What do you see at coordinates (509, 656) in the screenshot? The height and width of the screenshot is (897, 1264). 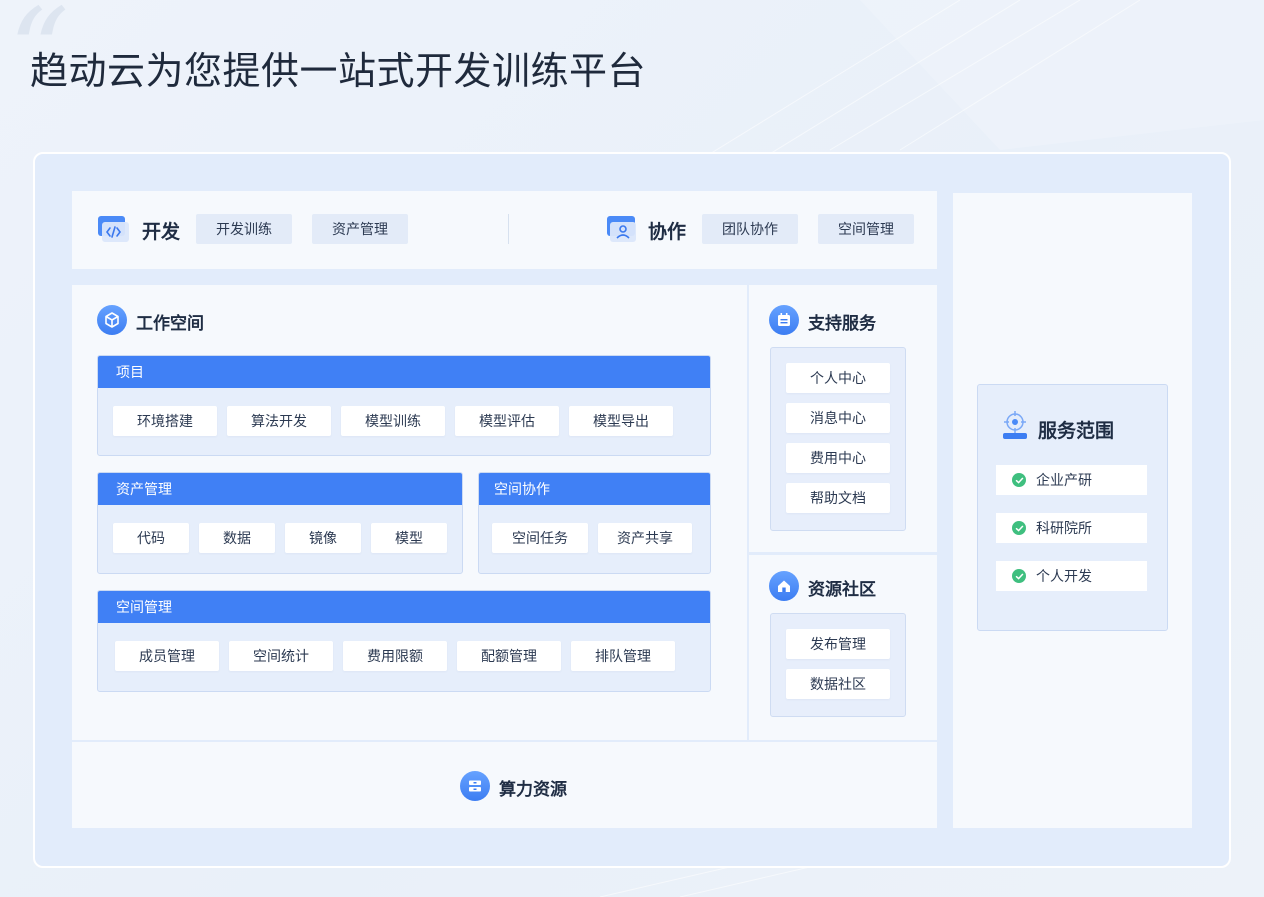 I see `tile-quota-mgmt: 配额管理` at bounding box center [509, 656].